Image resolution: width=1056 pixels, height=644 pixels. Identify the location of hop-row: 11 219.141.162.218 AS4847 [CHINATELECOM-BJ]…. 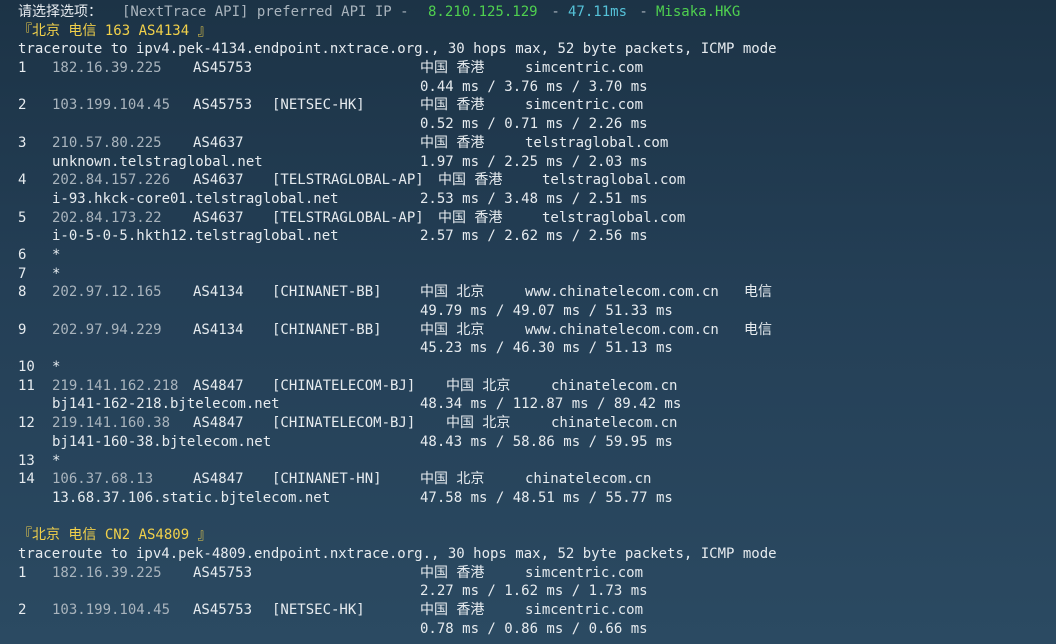
(537, 386).